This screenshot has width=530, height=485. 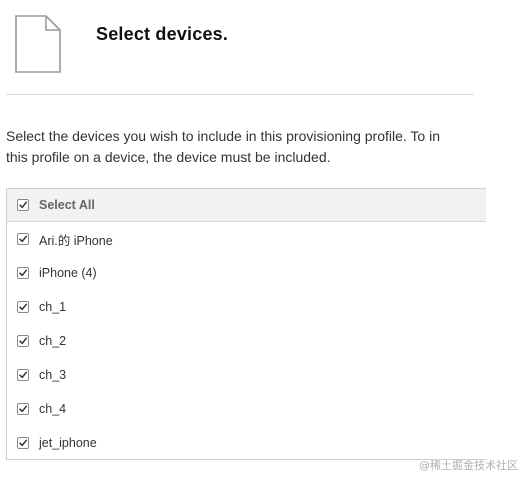 I want to click on select-all-row: Select All, so click(x=246, y=205).